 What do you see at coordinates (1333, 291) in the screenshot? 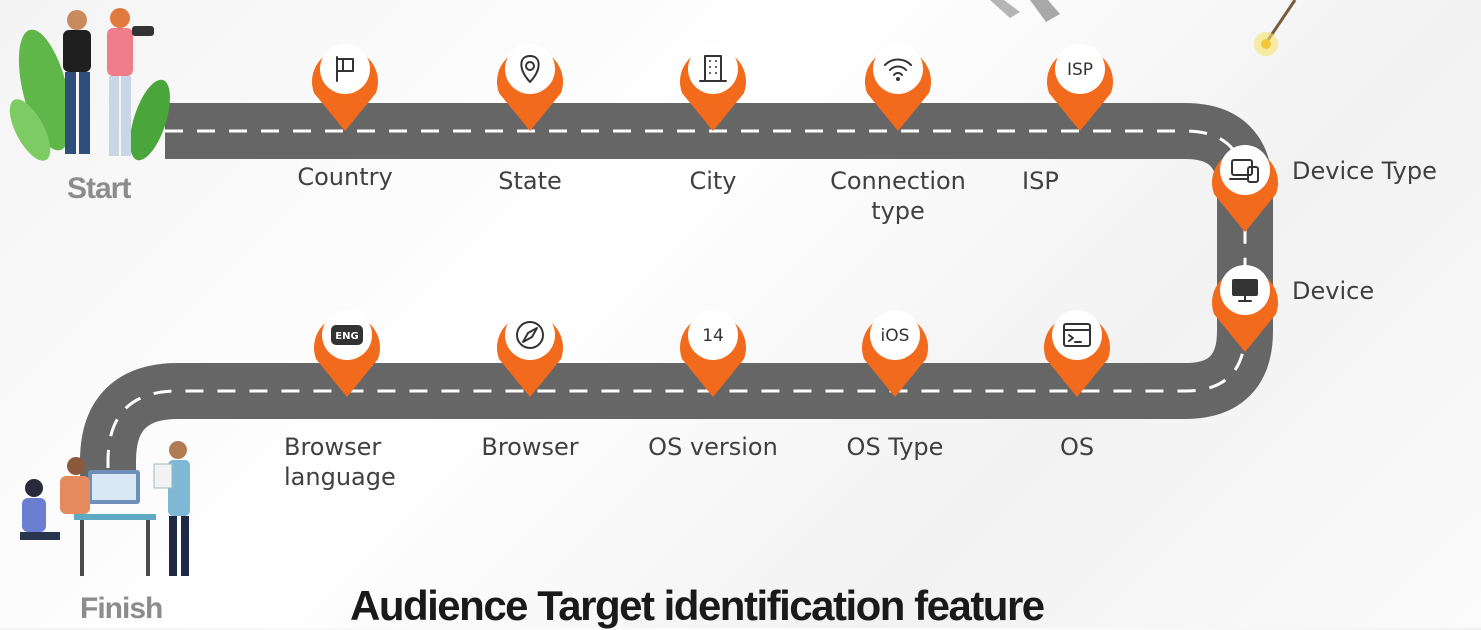
I see `stop-label: Device` at bounding box center [1333, 291].